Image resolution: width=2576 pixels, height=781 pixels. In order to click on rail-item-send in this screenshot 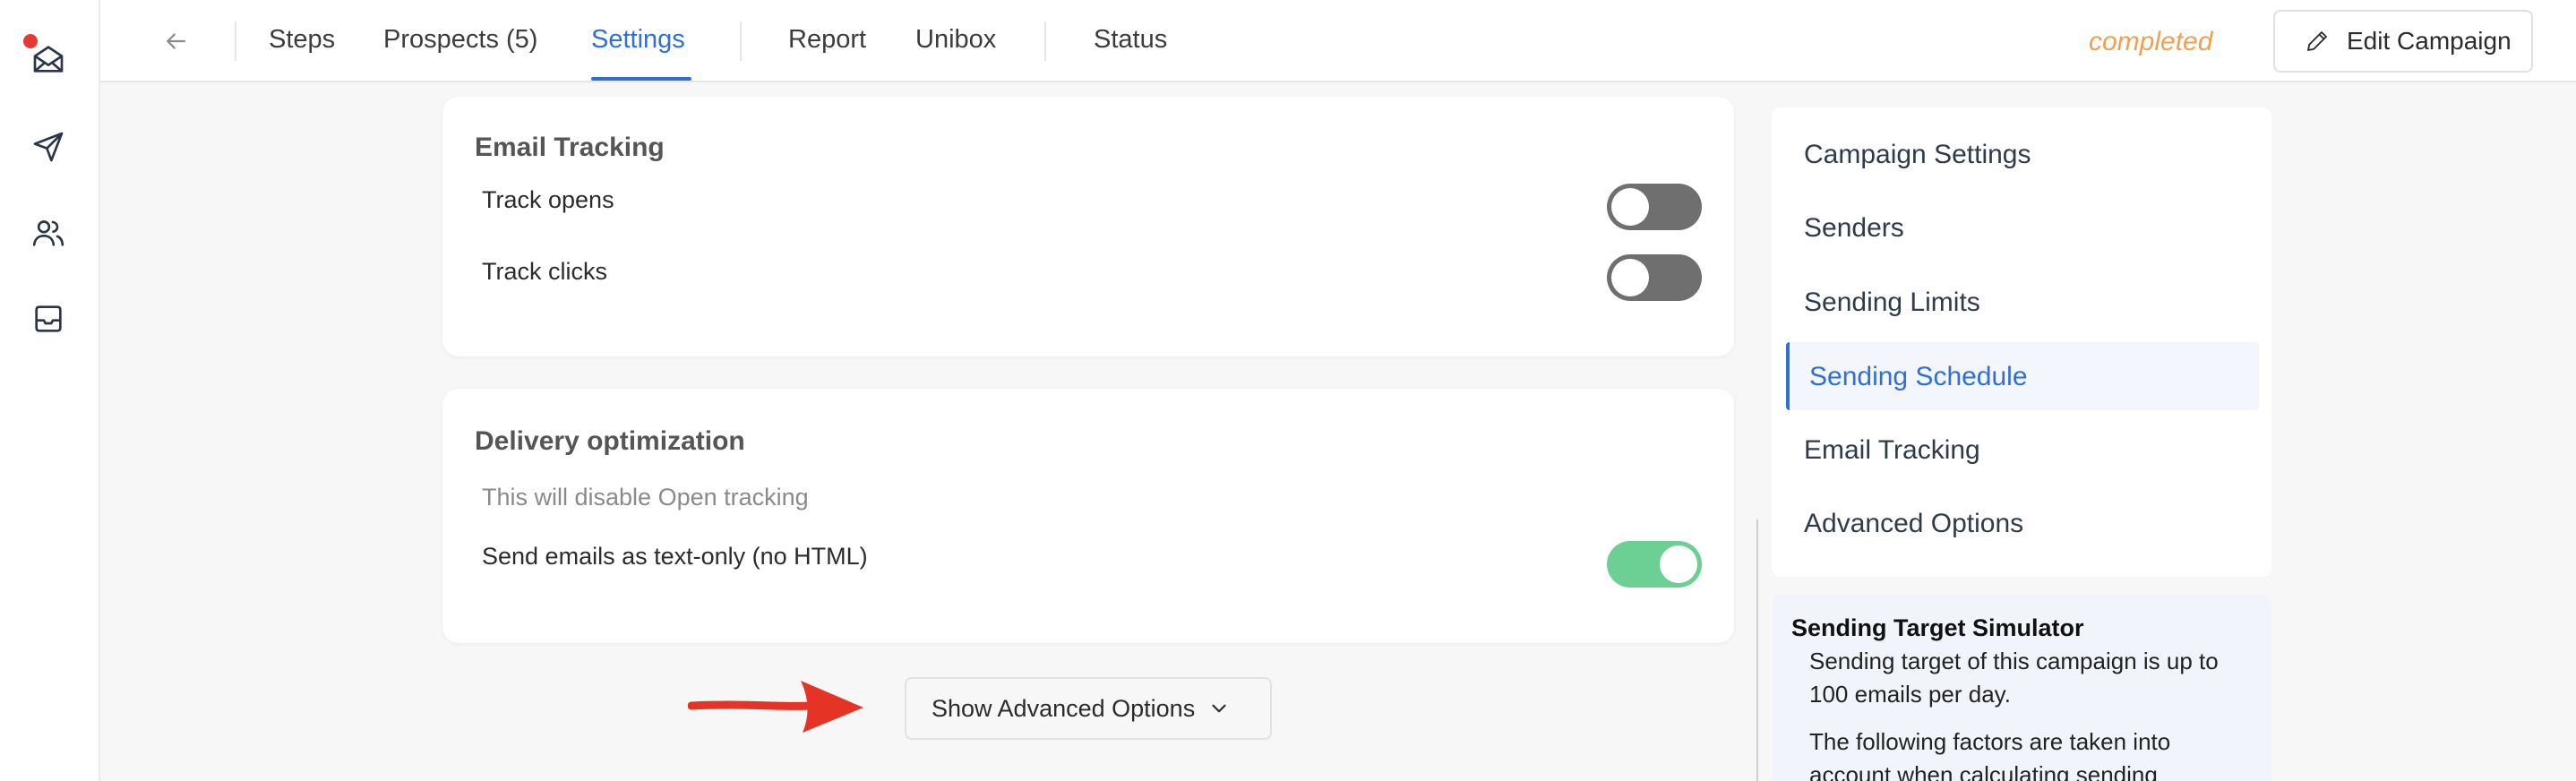, I will do `click(48, 147)`.